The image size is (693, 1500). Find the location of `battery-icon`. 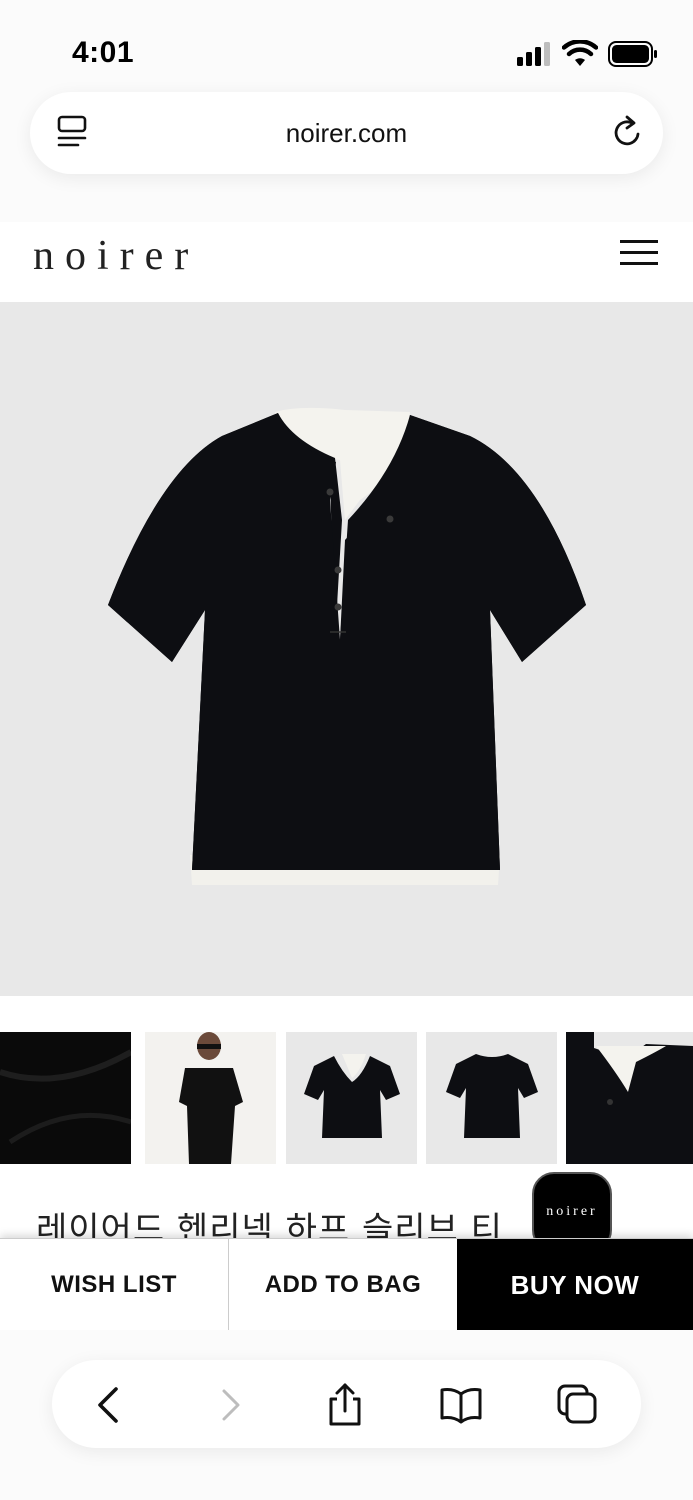

battery-icon is located at coordinates (632, 54).